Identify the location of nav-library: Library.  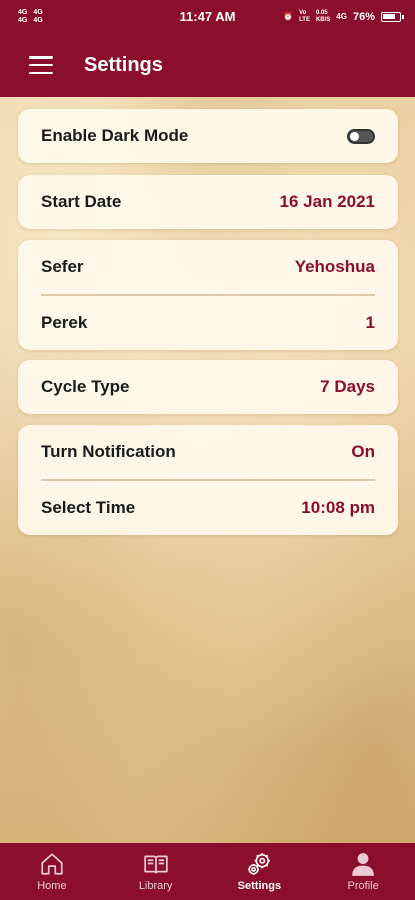
(156, 871).